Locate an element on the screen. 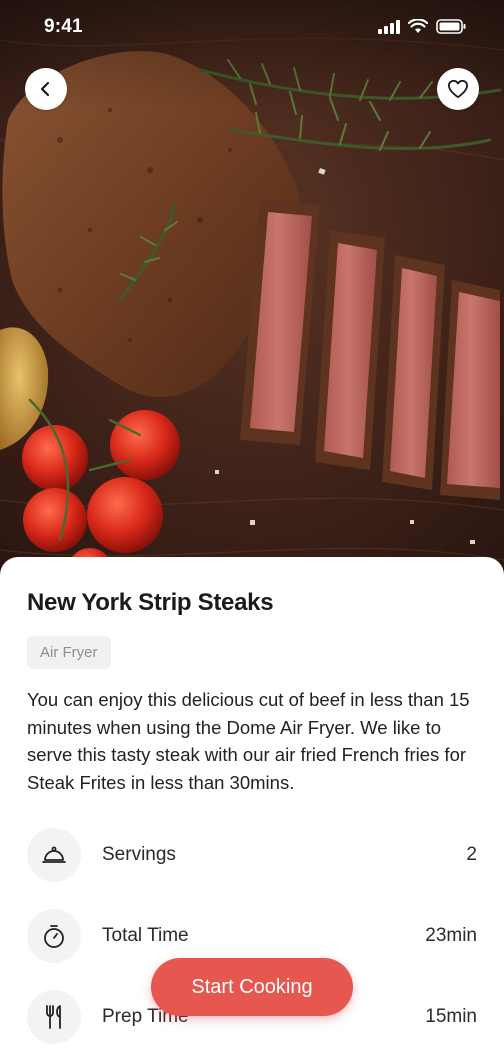  servings-row: Servings 2 is located at coordinates (252, 856).